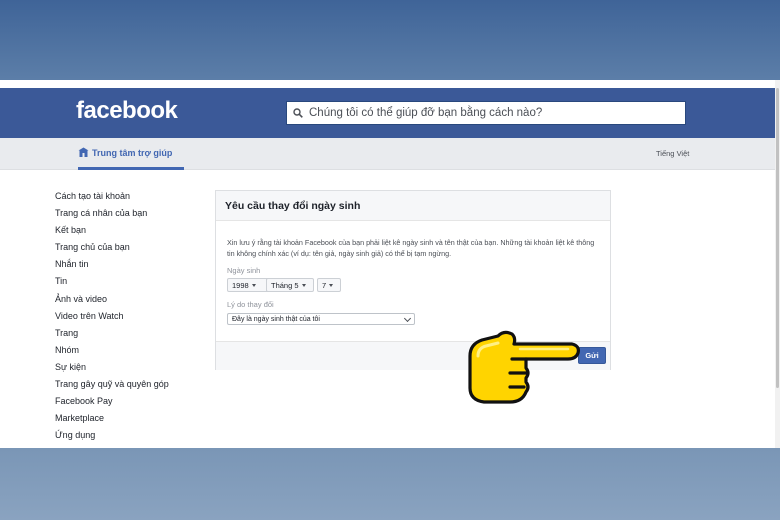 The width and height of the screenshot is (780, 520). I want to click on search-icon, so click(298, 113).